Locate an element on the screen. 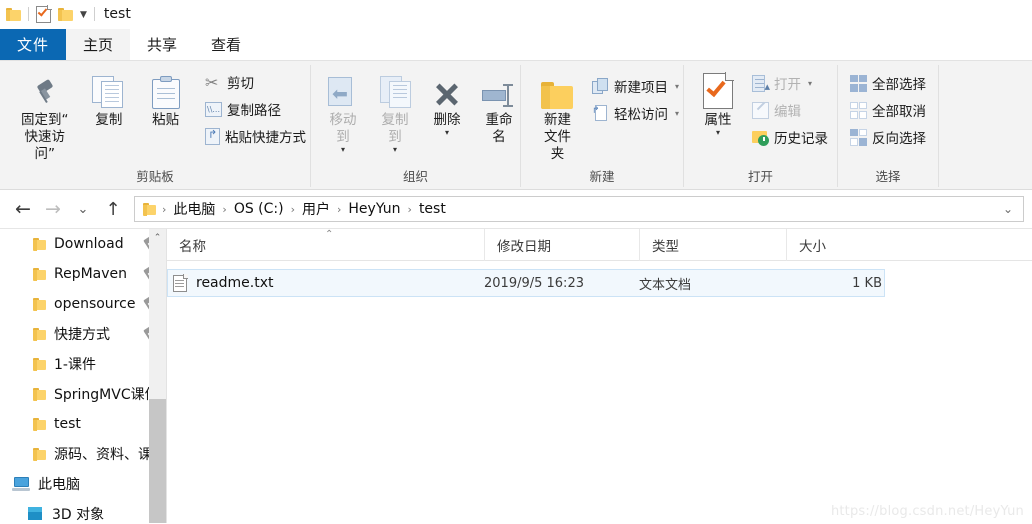 The width and height of the screenshot is (1032, 524). select-none-button: 全部取消 is located at coordinates (888, 110).